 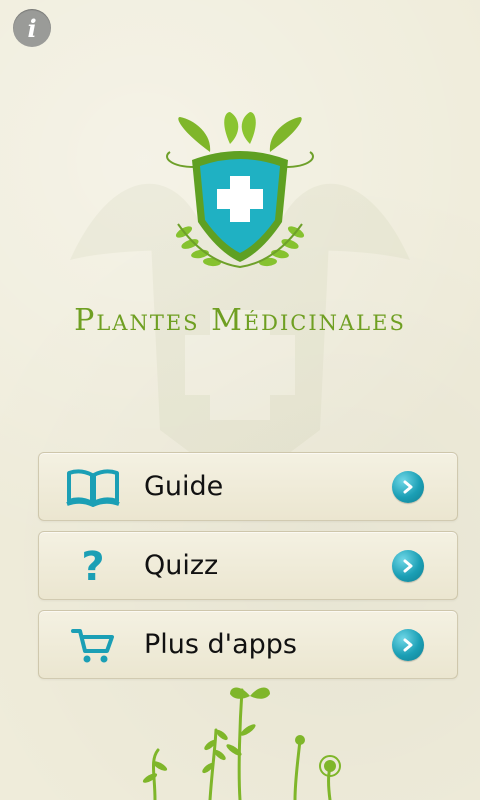 What do you see at coordinates (181, 565) in the screenshot?
I see `quizz-label: Quizz` at bounding box center [181, 565].